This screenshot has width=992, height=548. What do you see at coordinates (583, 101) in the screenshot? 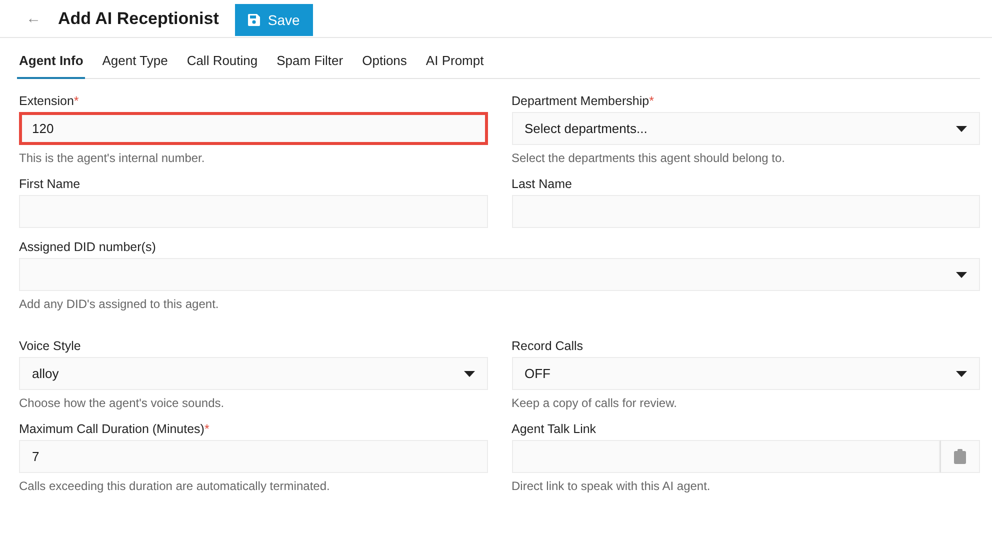
I see `field-label: Department Membership*` at bounding box center [583, 101].